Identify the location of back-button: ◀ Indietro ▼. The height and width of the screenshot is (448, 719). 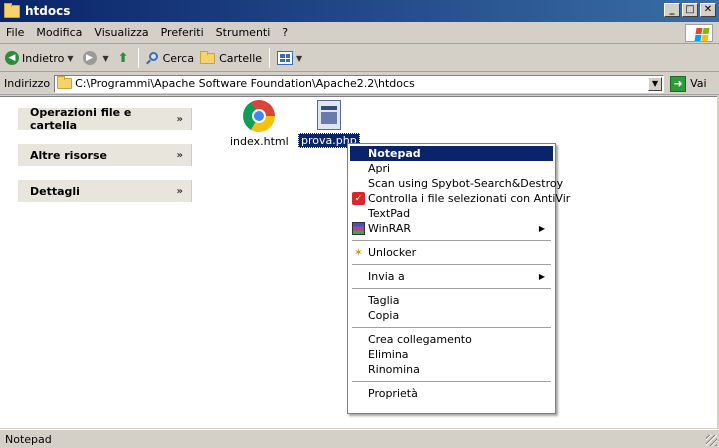
(41, 58).